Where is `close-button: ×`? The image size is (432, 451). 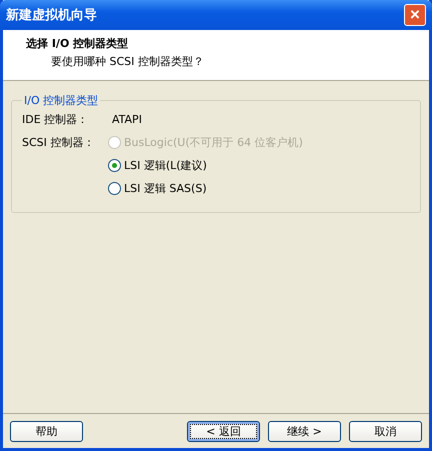 close-button: × is located at coordinates (415, 15).